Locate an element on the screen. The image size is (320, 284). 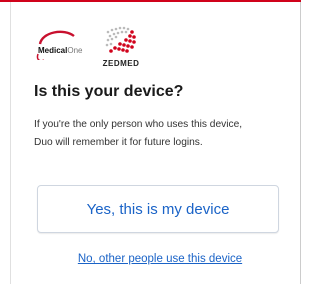
medicalone-logo-bold: Medical is located at coordinates (53, 50).